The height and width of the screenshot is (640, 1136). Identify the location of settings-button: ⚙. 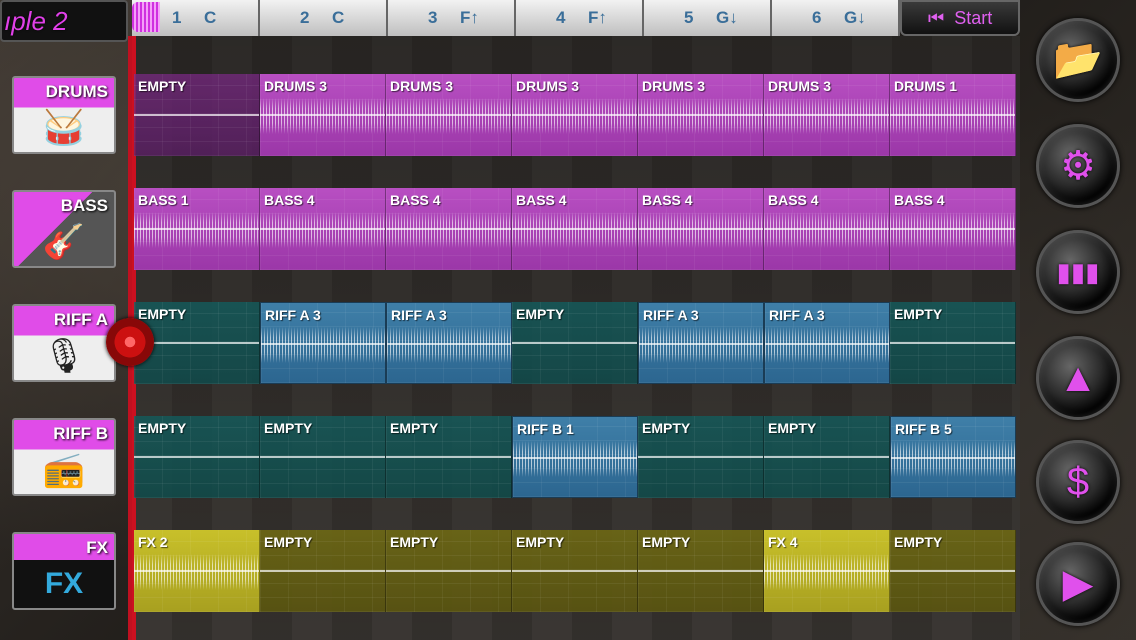
(1078, 166).